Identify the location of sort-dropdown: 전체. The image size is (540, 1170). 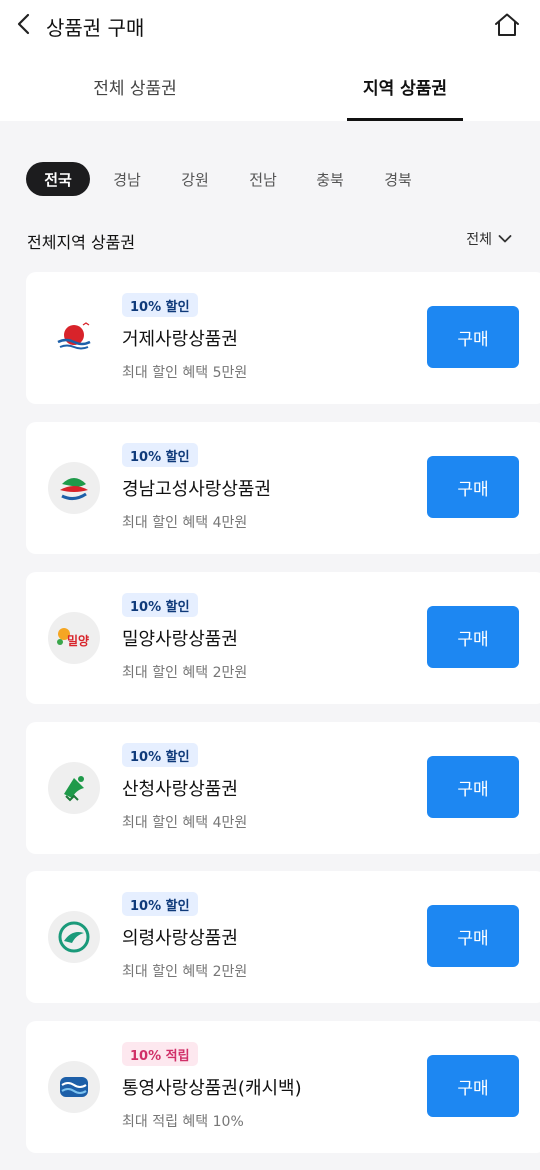
(489, 239).